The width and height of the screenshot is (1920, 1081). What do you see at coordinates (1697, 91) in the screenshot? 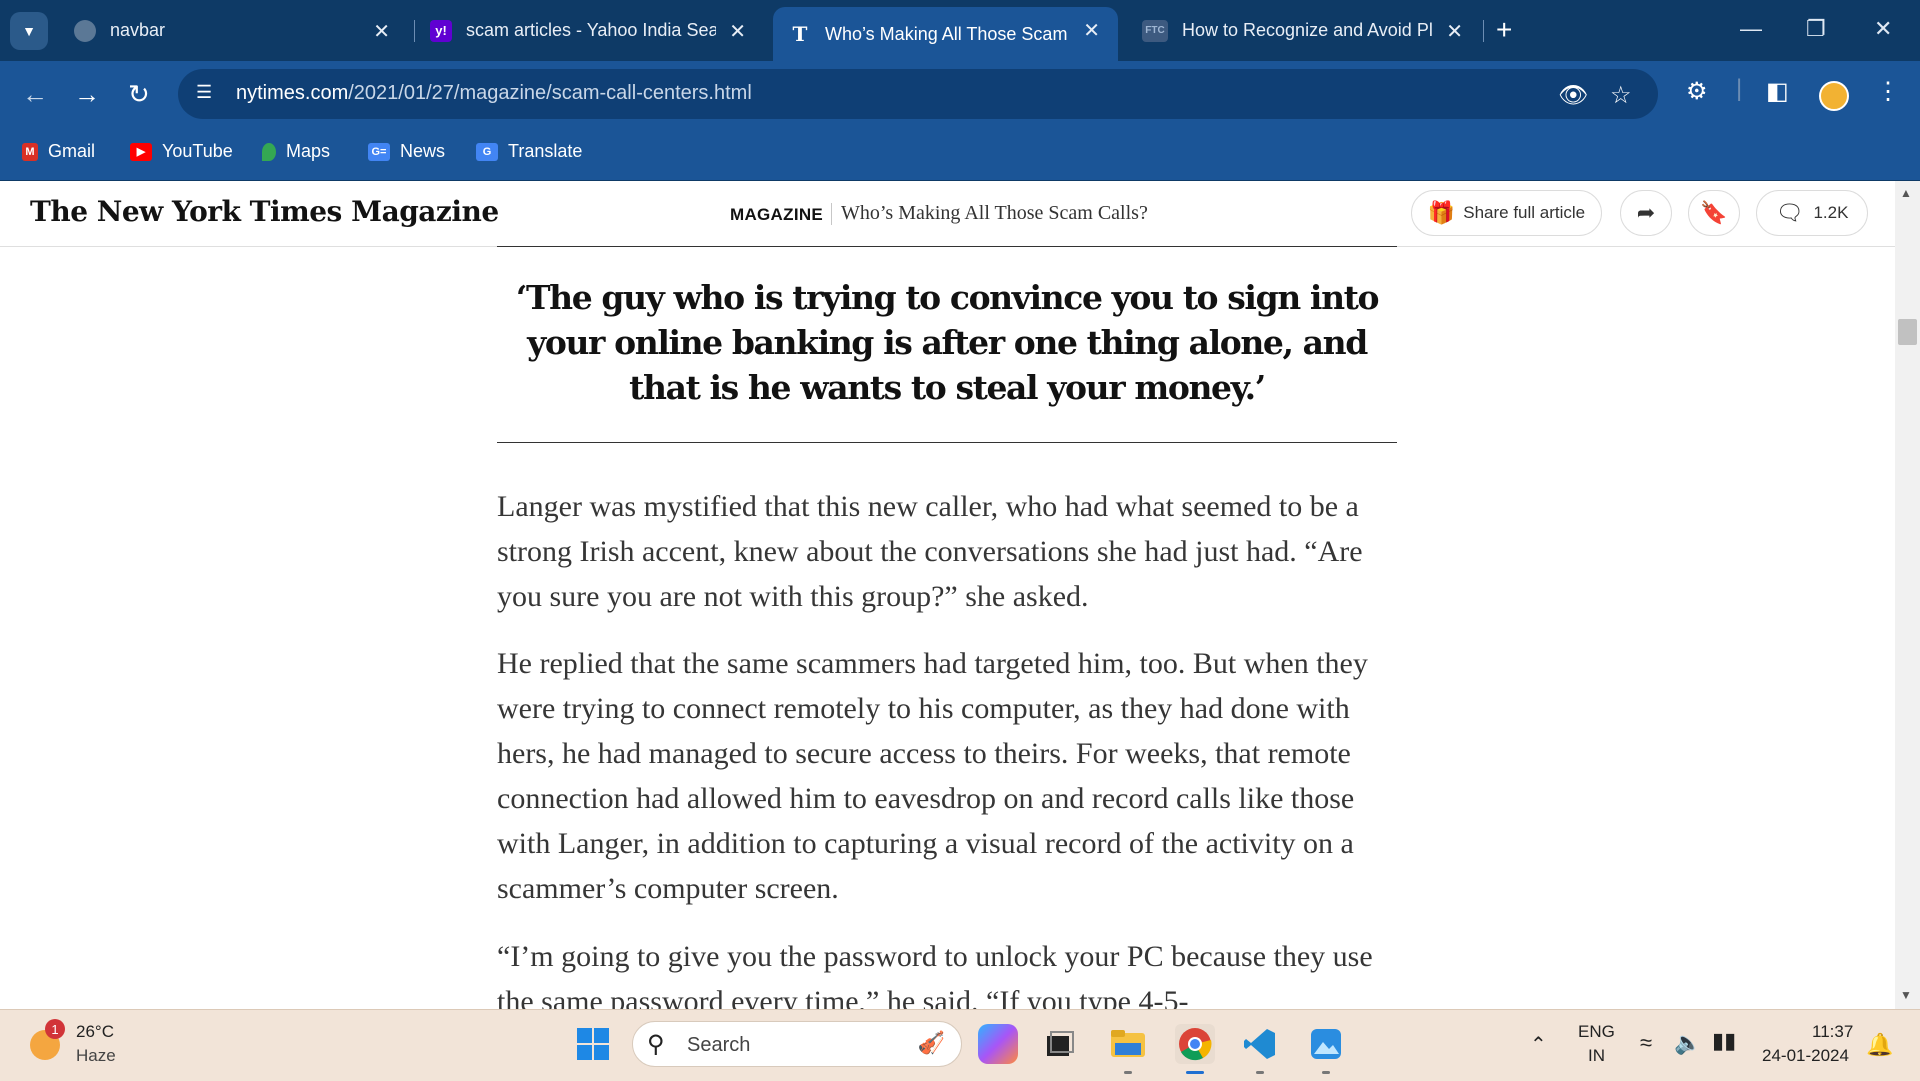
I see `extensions-icon: ⚙` at bounding box center [1697, 91].